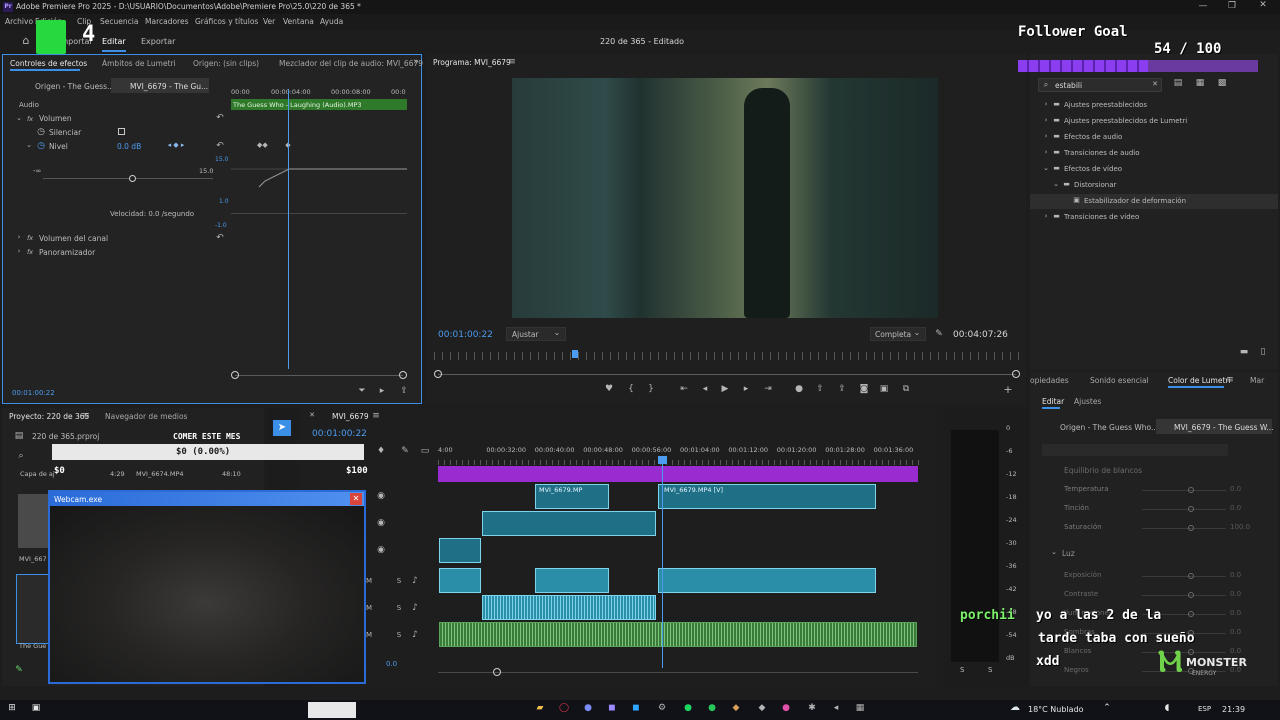 This screenshot has width=1280, height=720. What do you see at coordinates (1178, 83) in the screenshot?
I see `new-bin-icon: ▤` at bounding box center [1178, 83].